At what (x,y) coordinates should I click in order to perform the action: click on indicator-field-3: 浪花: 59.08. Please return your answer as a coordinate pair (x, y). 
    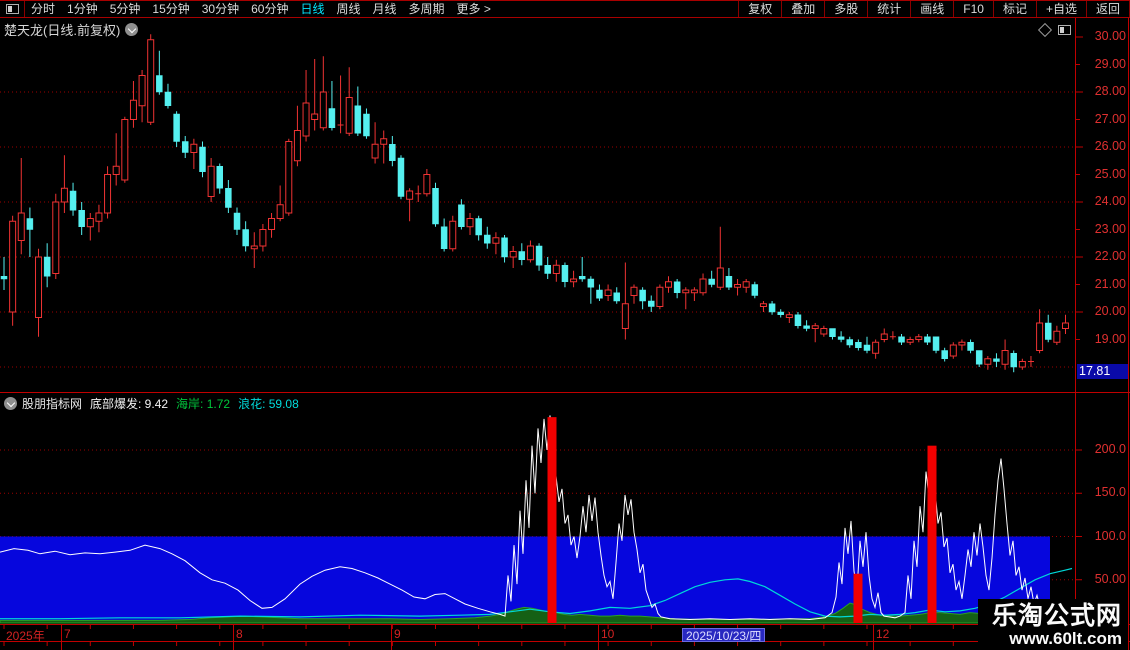
    Looking at the image, I should click on (268, 403).